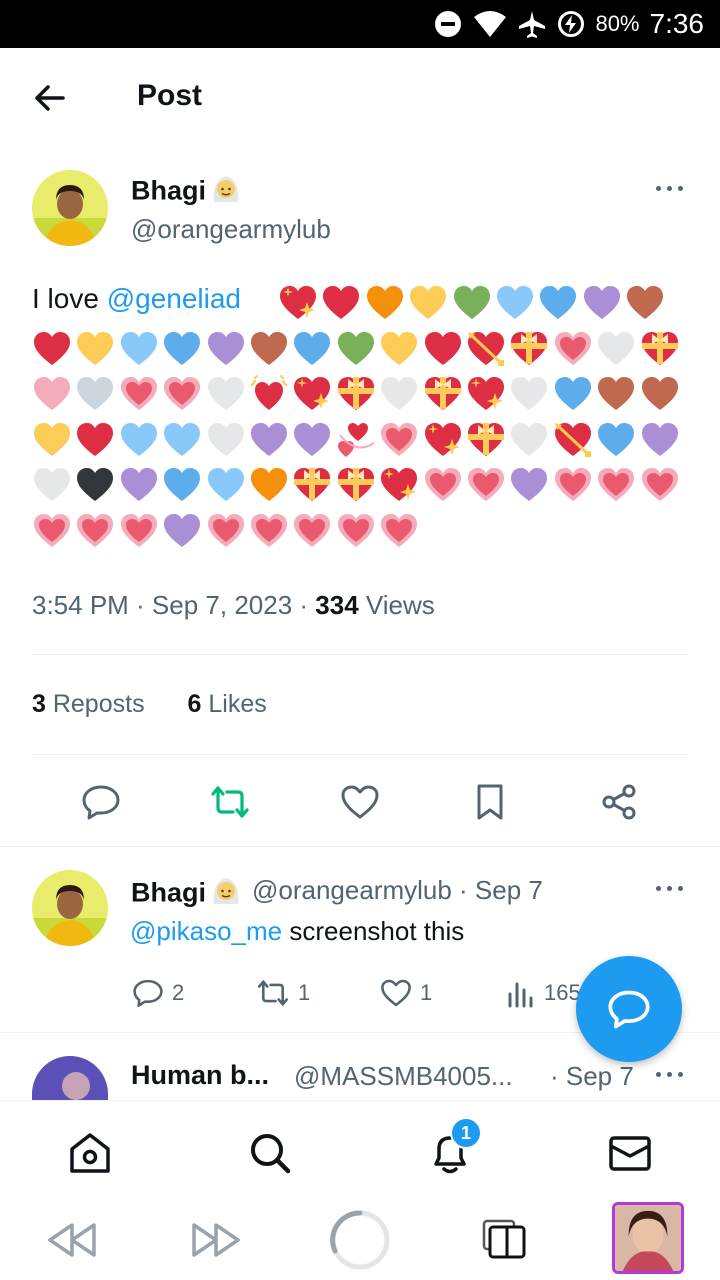 This screenshot has width=720, height=1280. Describe the element at coordinates (648, 1238) in the screenshot. I see `app-shortcut-thumbnail` at that location.